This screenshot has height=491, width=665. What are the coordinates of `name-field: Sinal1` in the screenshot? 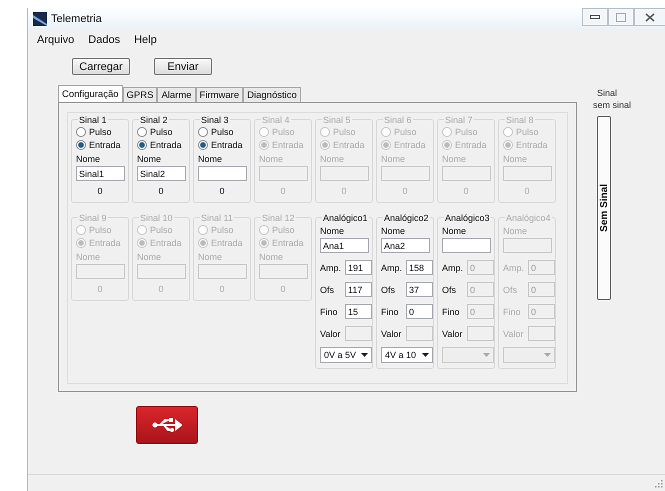 It's located at (100, 173).